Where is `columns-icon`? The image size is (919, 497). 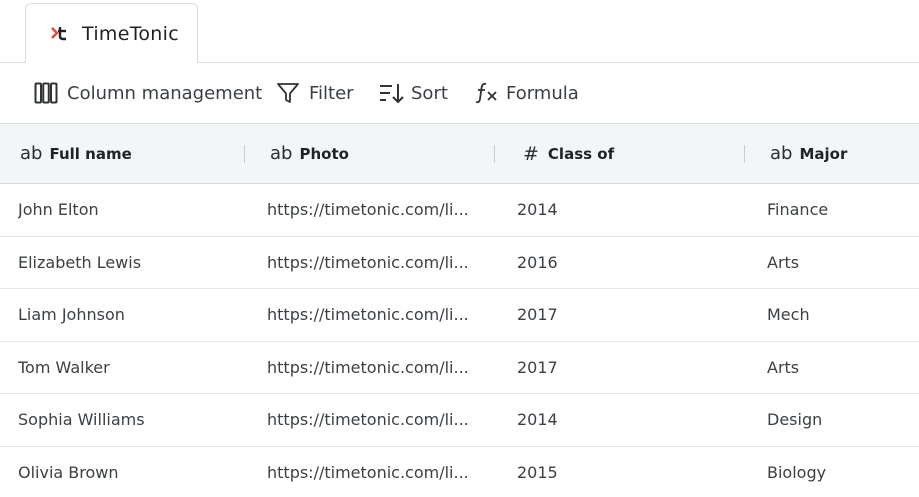
columns-icon is located at coordinates (46, 93).